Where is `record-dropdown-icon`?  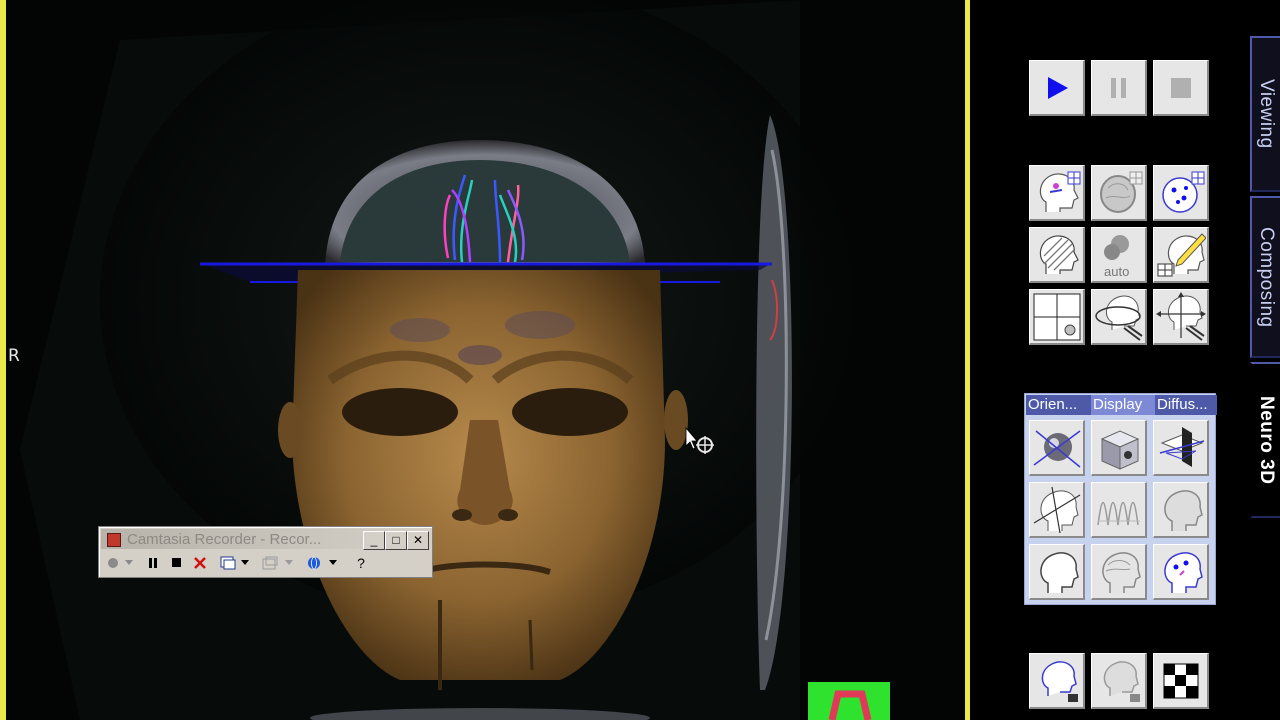 record-dropdown-icon is located at coordinates (129, 563).